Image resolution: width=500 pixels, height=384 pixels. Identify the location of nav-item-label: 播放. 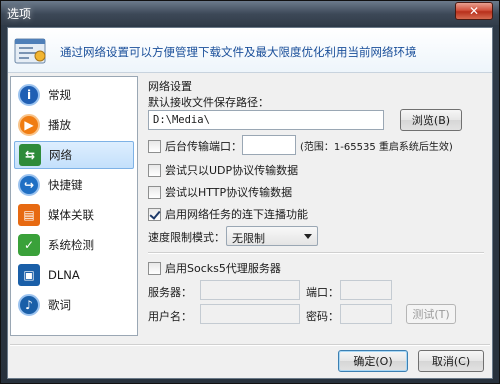
(59, 125).